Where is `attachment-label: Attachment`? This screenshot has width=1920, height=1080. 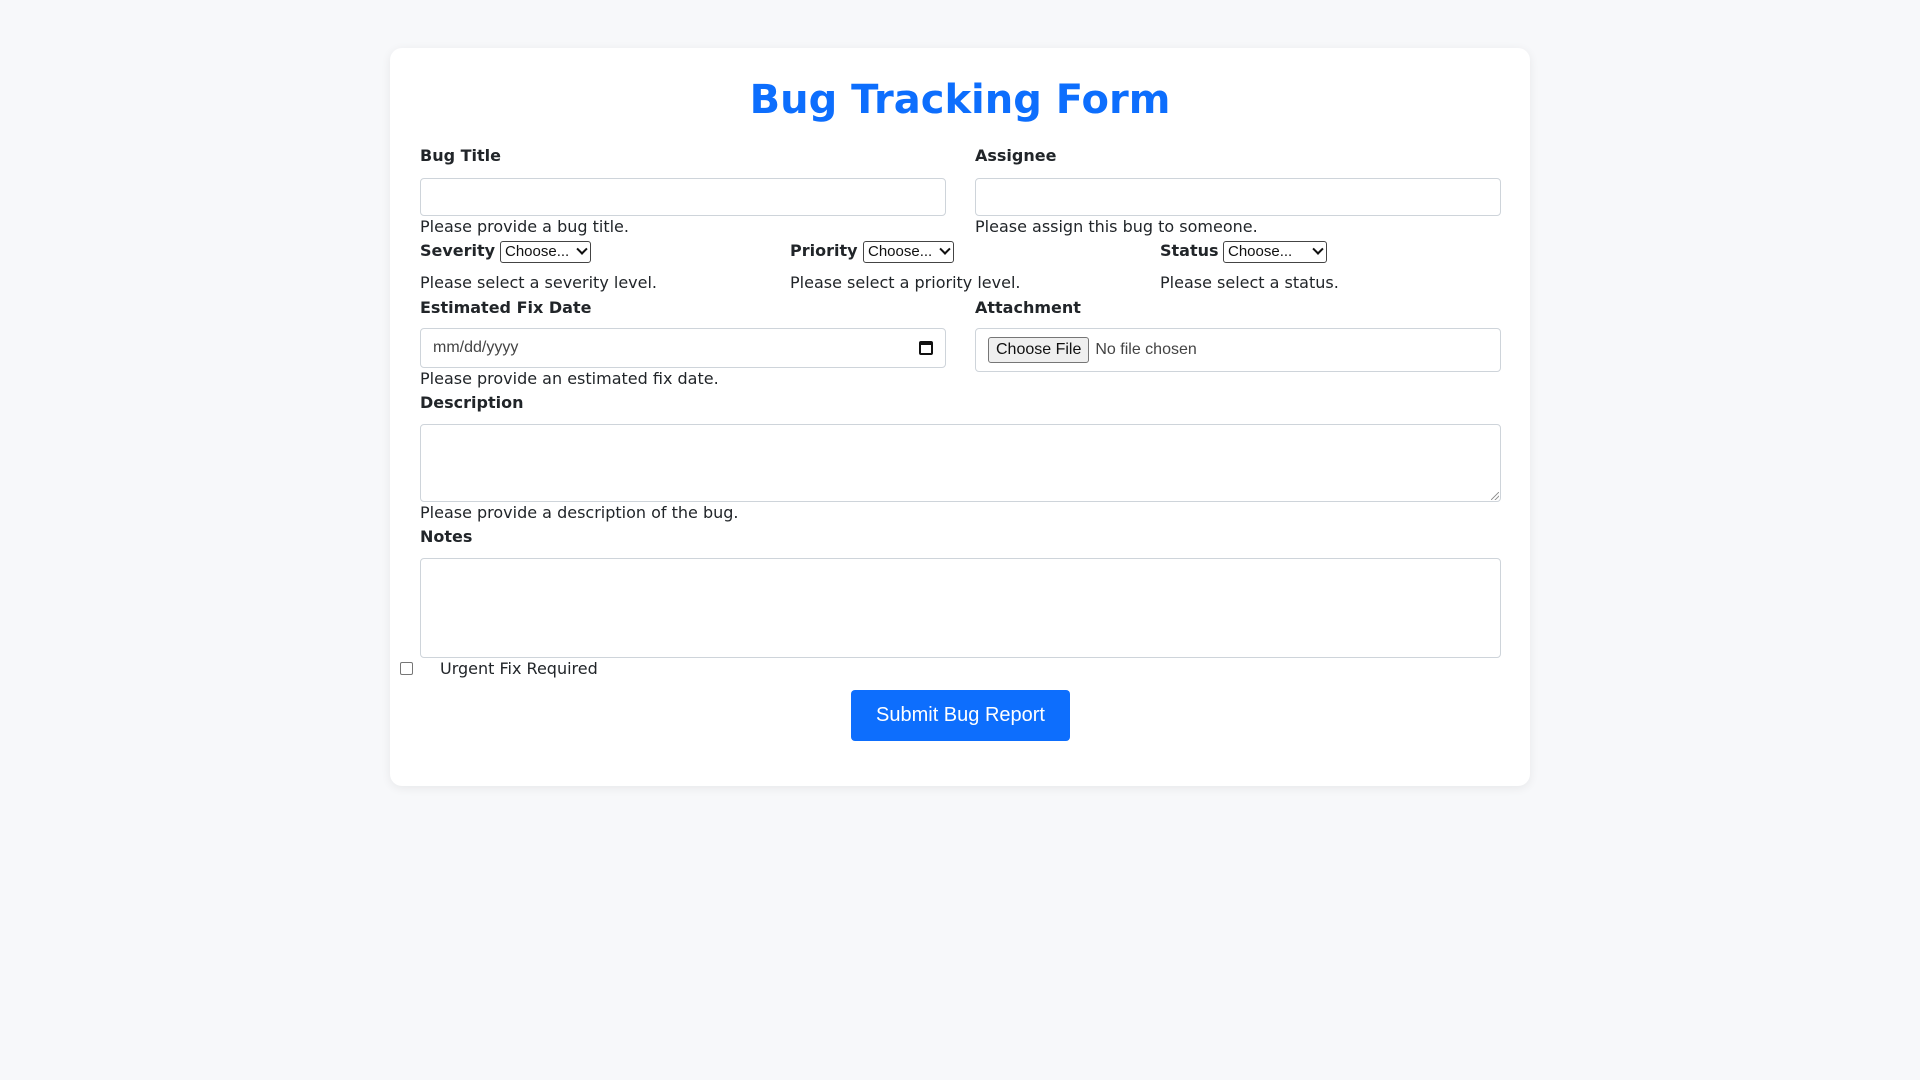 attachment-label: Attachment is located at coordinates (1028, 307).